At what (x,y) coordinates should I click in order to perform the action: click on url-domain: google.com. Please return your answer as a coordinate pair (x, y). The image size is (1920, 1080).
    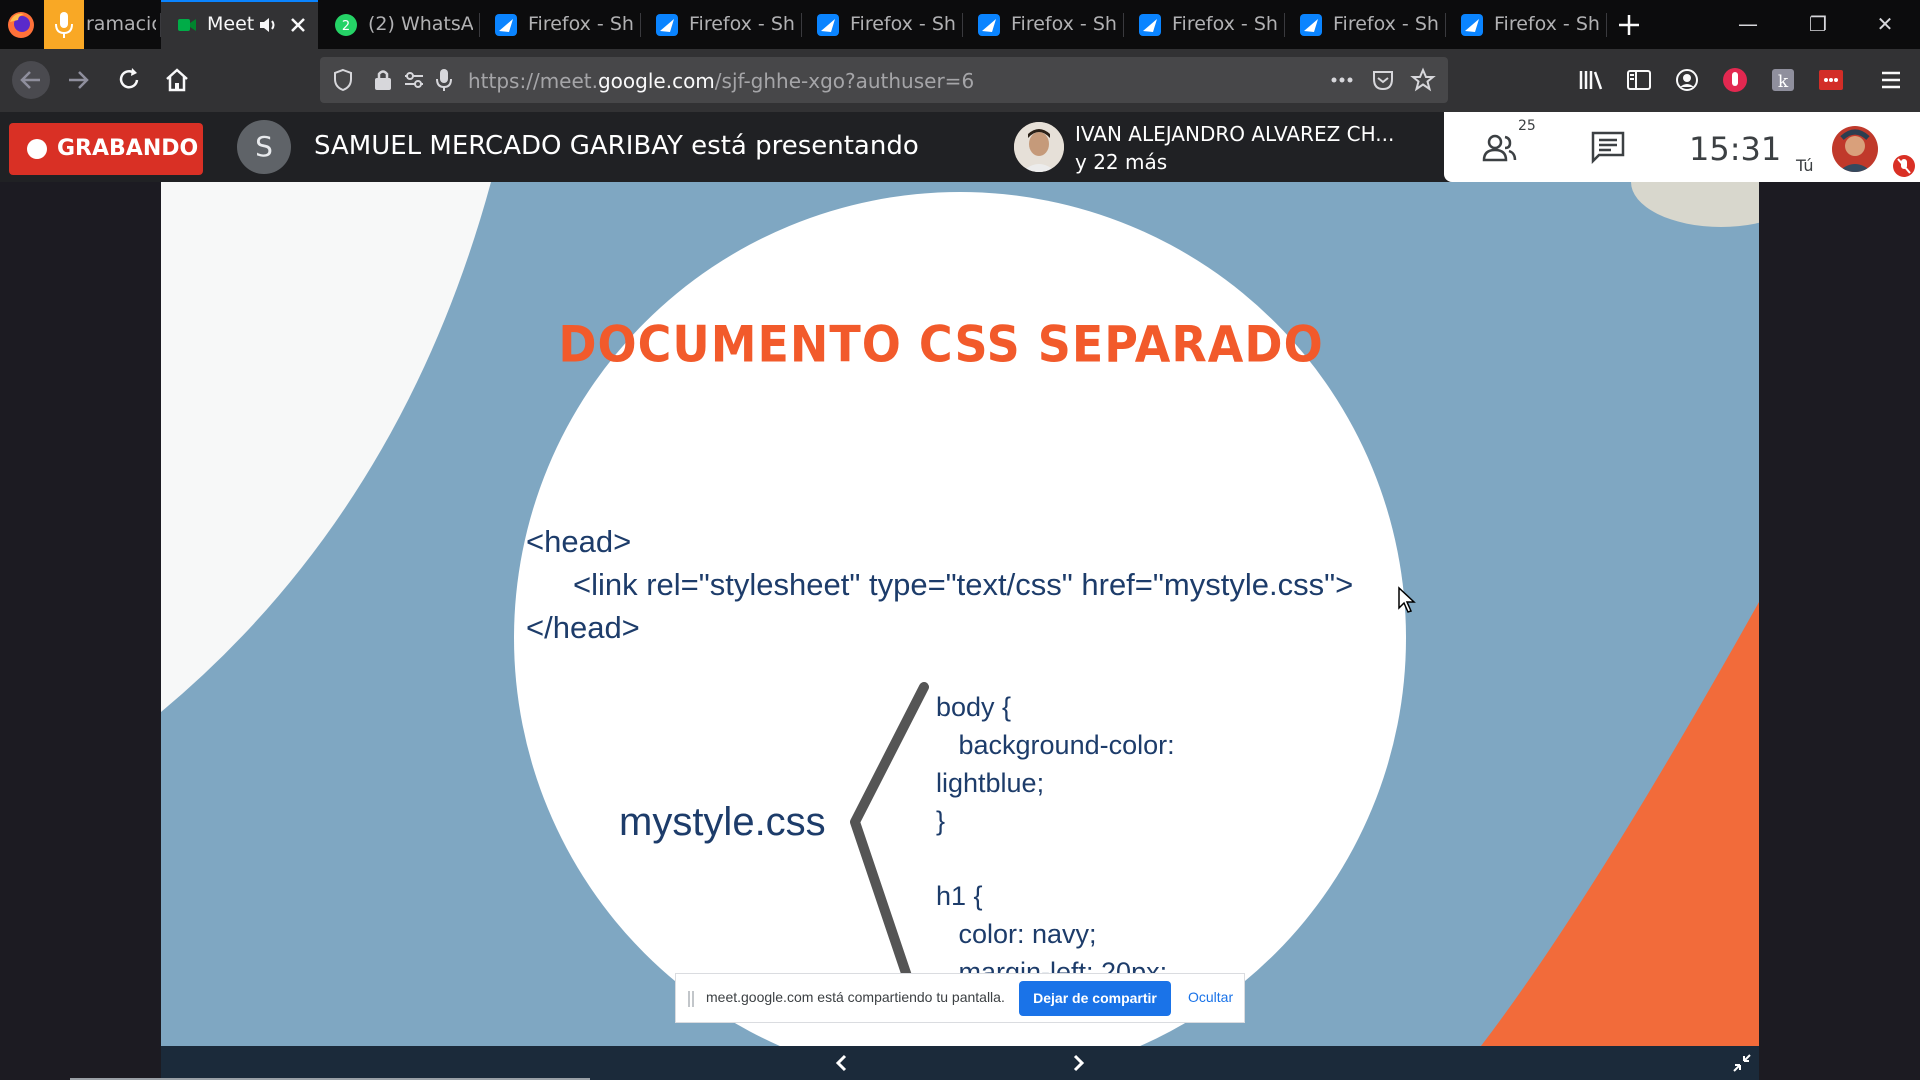
    Looking at the image, I should click on (656, 81).